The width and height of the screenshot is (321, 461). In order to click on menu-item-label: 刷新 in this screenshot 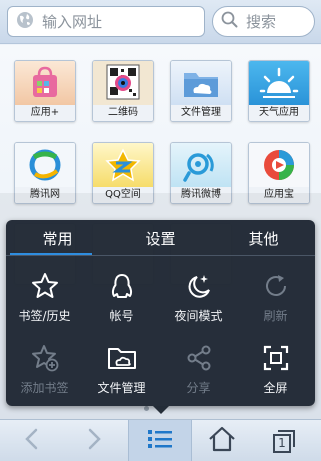, I will do `click(275, 316)`.